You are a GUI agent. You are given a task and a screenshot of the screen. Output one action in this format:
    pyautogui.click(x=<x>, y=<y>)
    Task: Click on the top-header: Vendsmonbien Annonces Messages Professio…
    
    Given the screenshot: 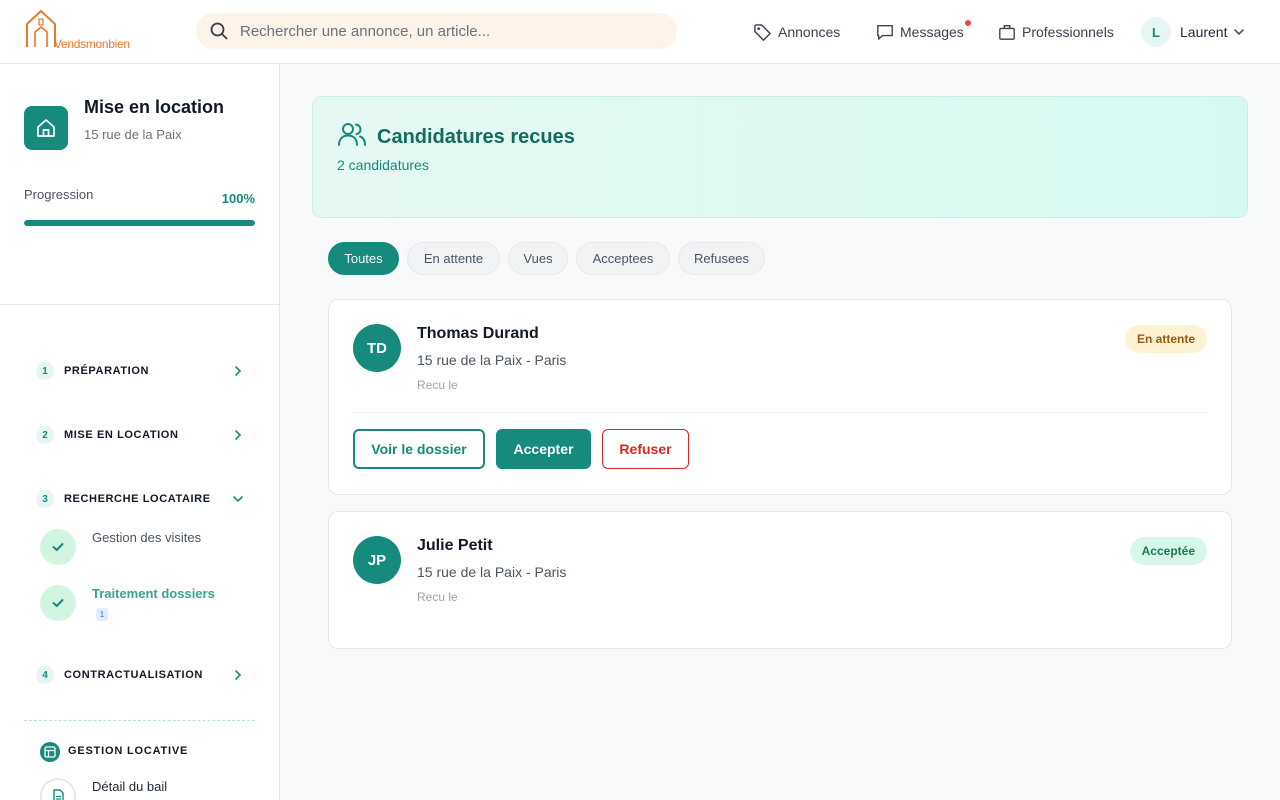 What is the action you would take?
    pyautogui.click(x=640, y=32)
    